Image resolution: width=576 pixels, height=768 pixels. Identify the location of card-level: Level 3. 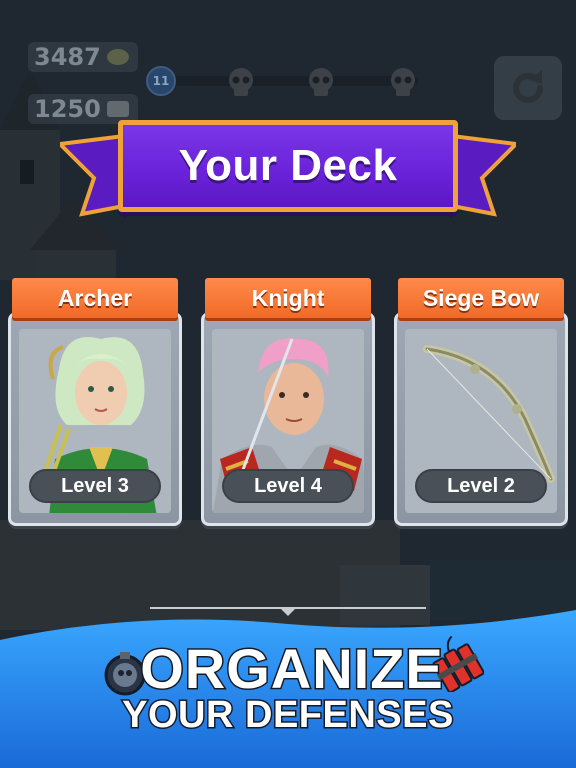
(95, 485).